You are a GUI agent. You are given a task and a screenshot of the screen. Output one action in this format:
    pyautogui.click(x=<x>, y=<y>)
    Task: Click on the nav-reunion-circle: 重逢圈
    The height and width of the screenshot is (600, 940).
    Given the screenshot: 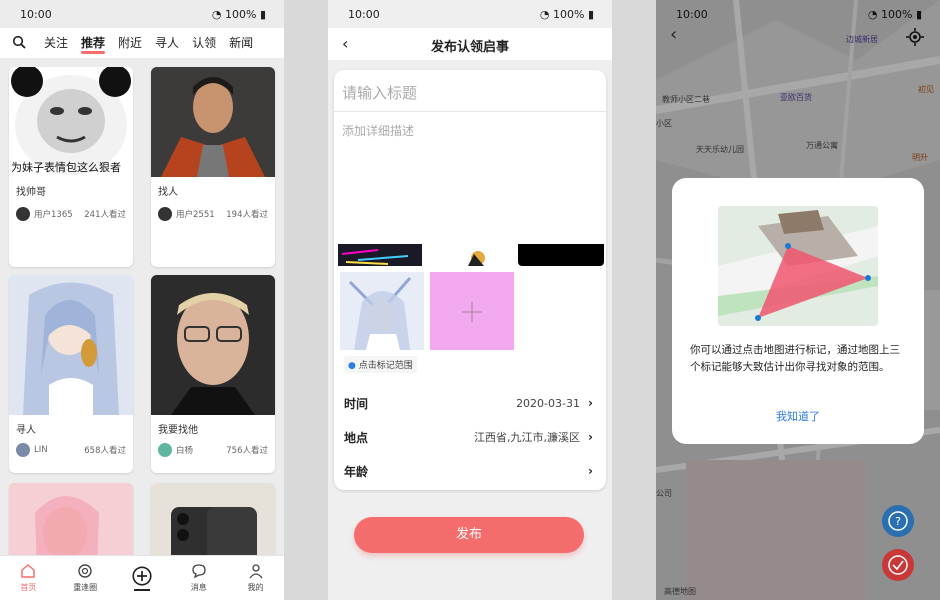 What is the action you would take?
    pyautogui.click(x=85, y=578)
    